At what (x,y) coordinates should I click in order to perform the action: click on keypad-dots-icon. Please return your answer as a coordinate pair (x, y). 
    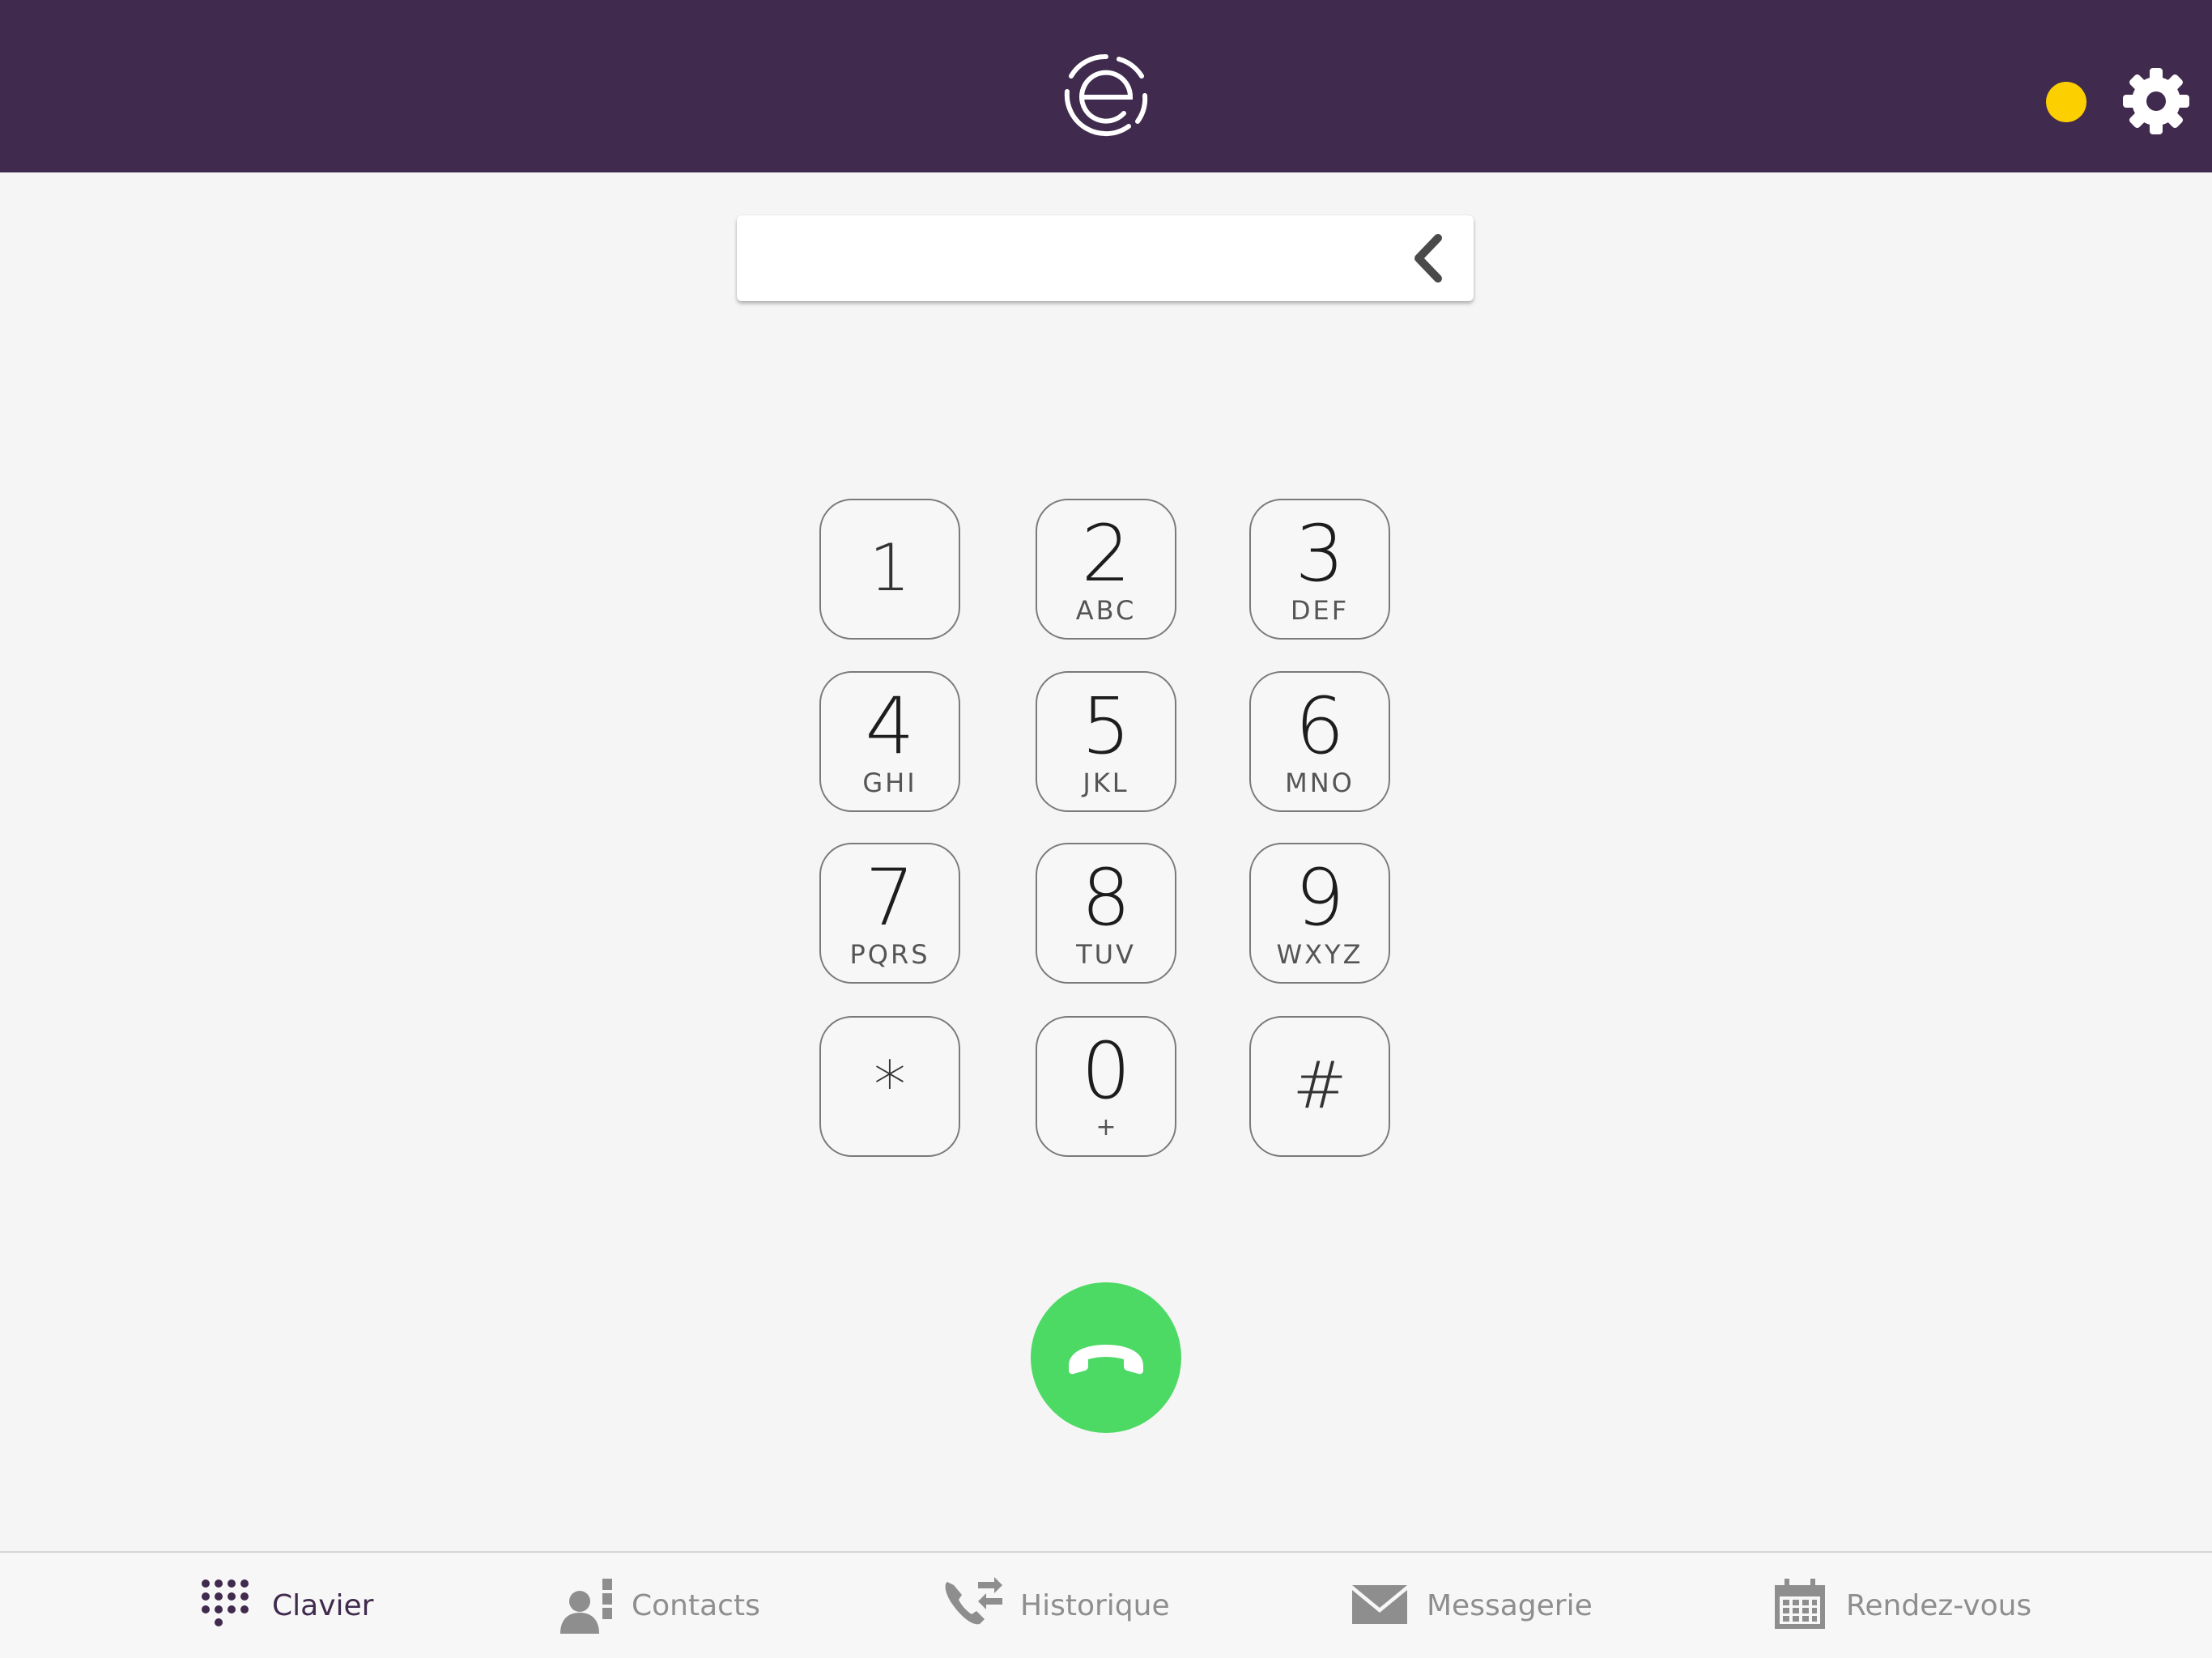
    Looking at the image, I should click on (226, 1602).